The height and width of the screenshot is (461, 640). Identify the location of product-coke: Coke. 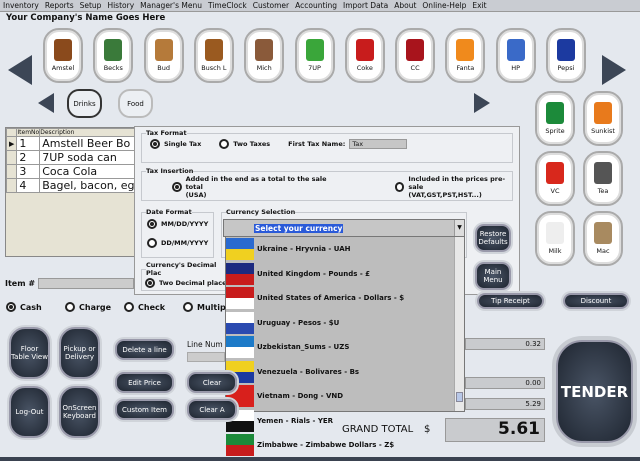
(364, 55).